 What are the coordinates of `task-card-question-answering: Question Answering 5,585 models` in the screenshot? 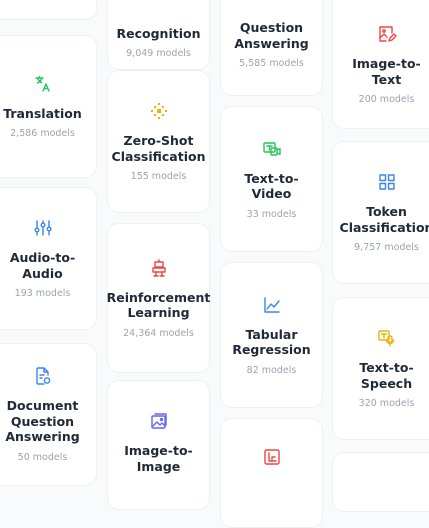 It's located at (271, 48).